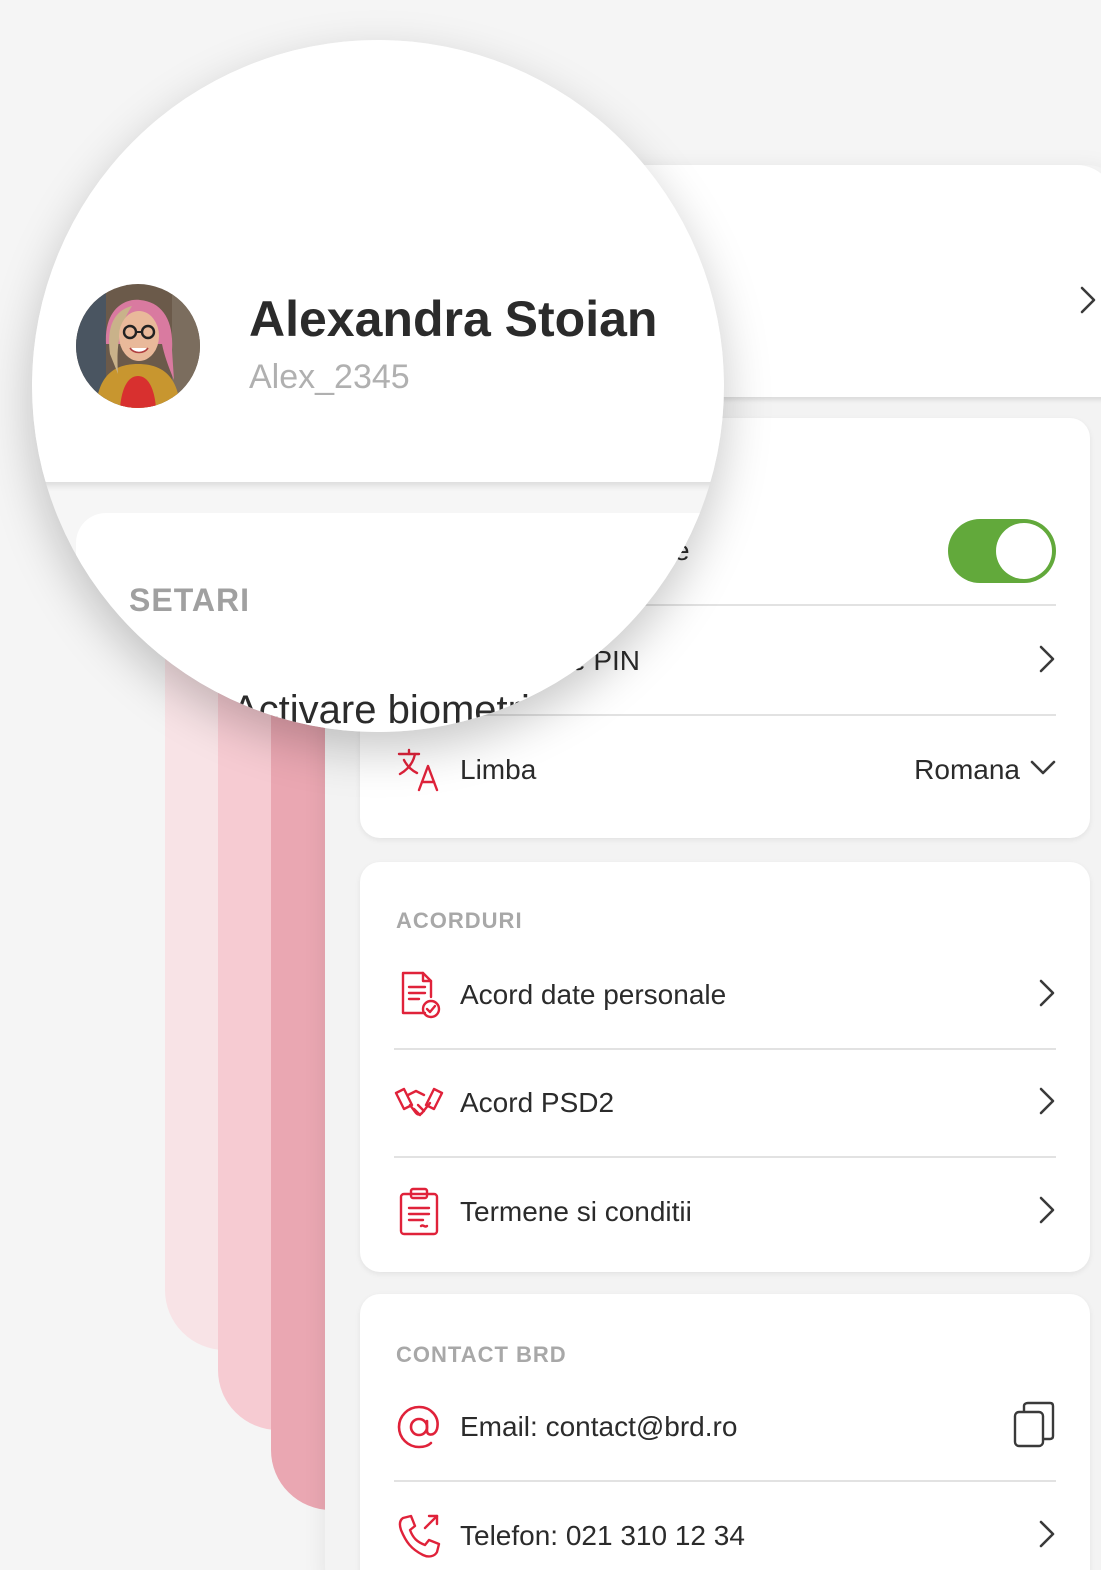 The height and width of the screenshot is (1570, 1101). What do you see at coordinates (329, 377) in the screenshot?
I see `profile-username: Alex_2345` at bounding box center [329, 377].